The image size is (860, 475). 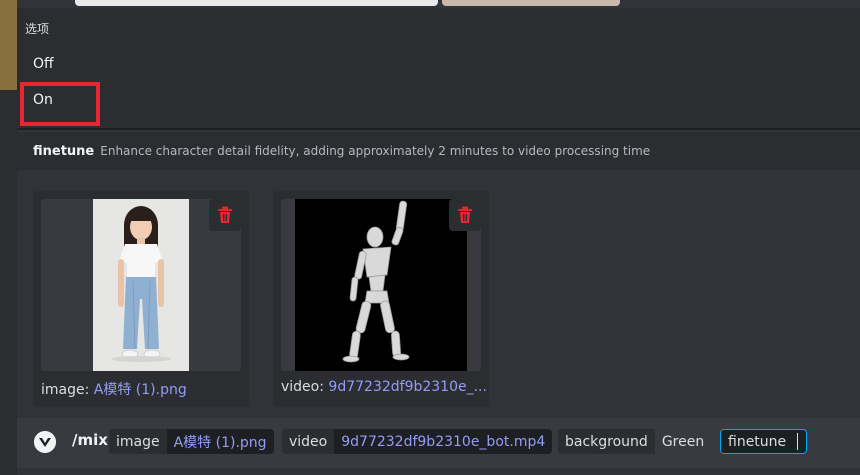 I want to click on param-key: finetune, so click(x=757, y=441).